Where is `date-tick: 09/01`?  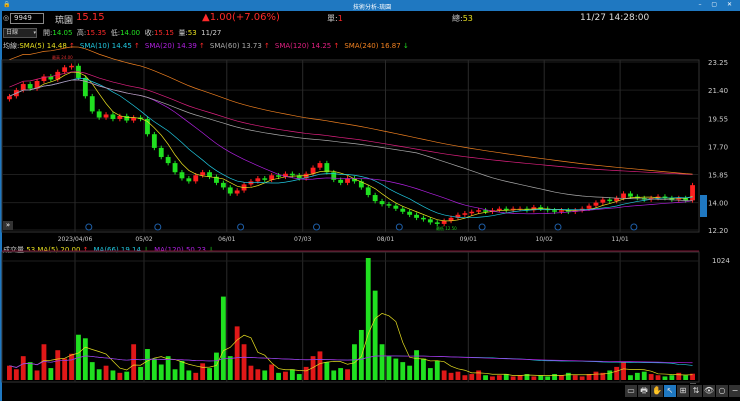
date-tick: 09/01 is located at coordinates (468, 239).